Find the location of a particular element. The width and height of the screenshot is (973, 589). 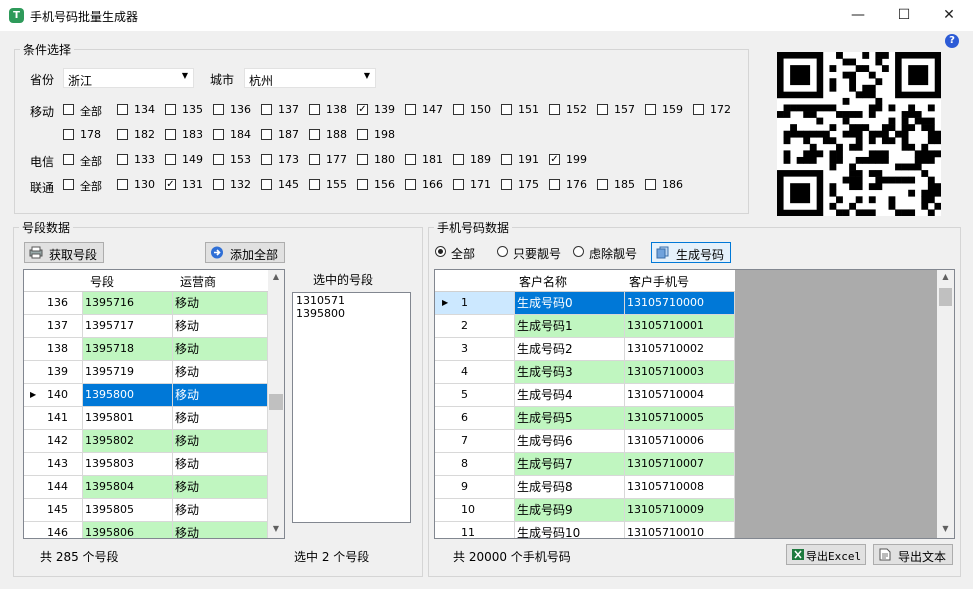

checkbox-181: 181 is located at coordinates (429, 160).